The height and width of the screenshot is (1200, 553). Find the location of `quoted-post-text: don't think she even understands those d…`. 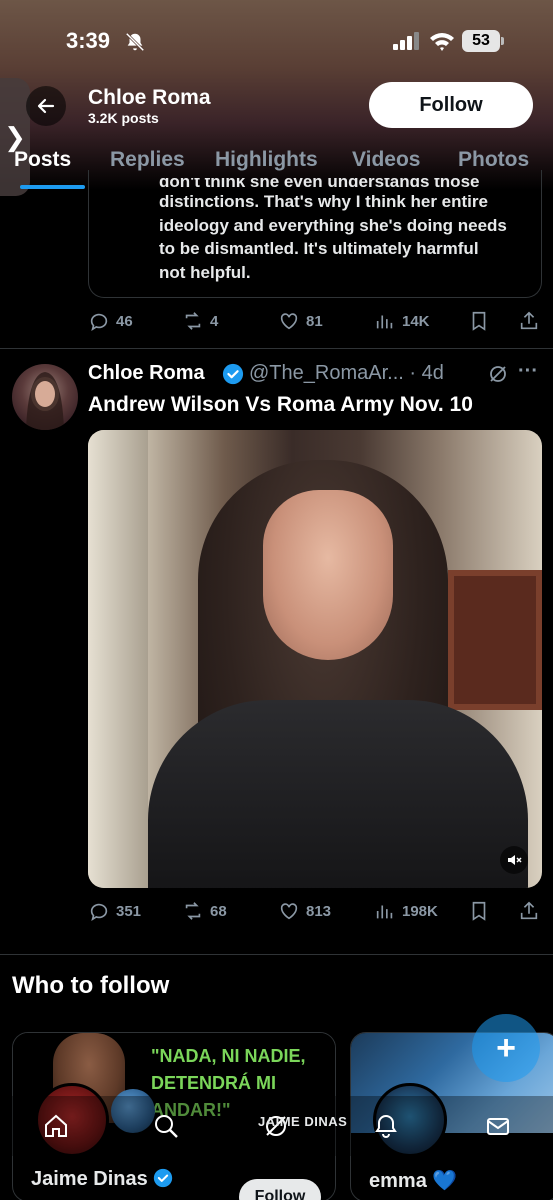

quoted-post-text: don't think she even understands those d… is located at coordinates (344, 231).